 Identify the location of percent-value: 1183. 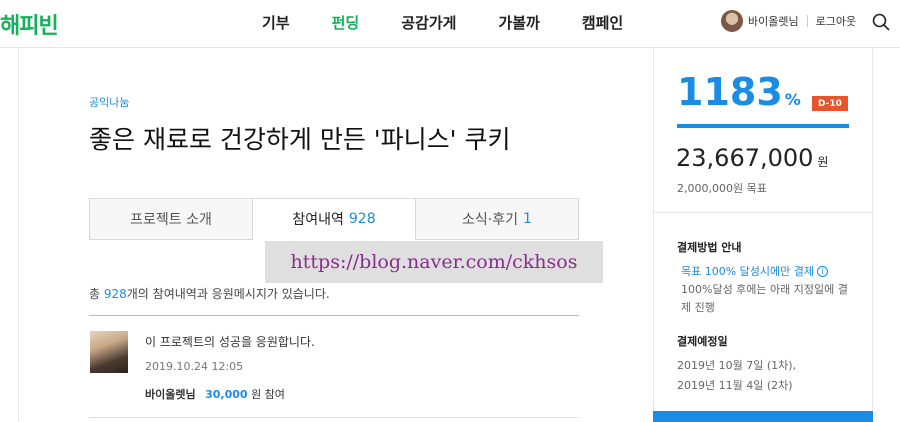
(730, 92).